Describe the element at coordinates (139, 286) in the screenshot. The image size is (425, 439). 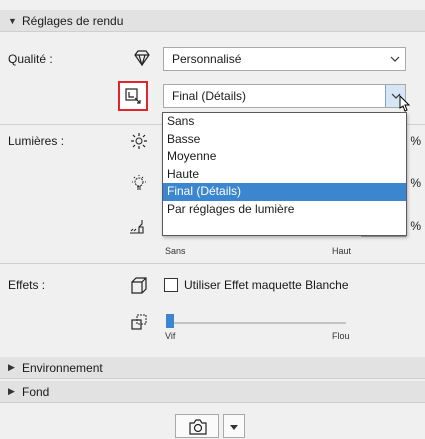
I see `cube-icon` at that location.